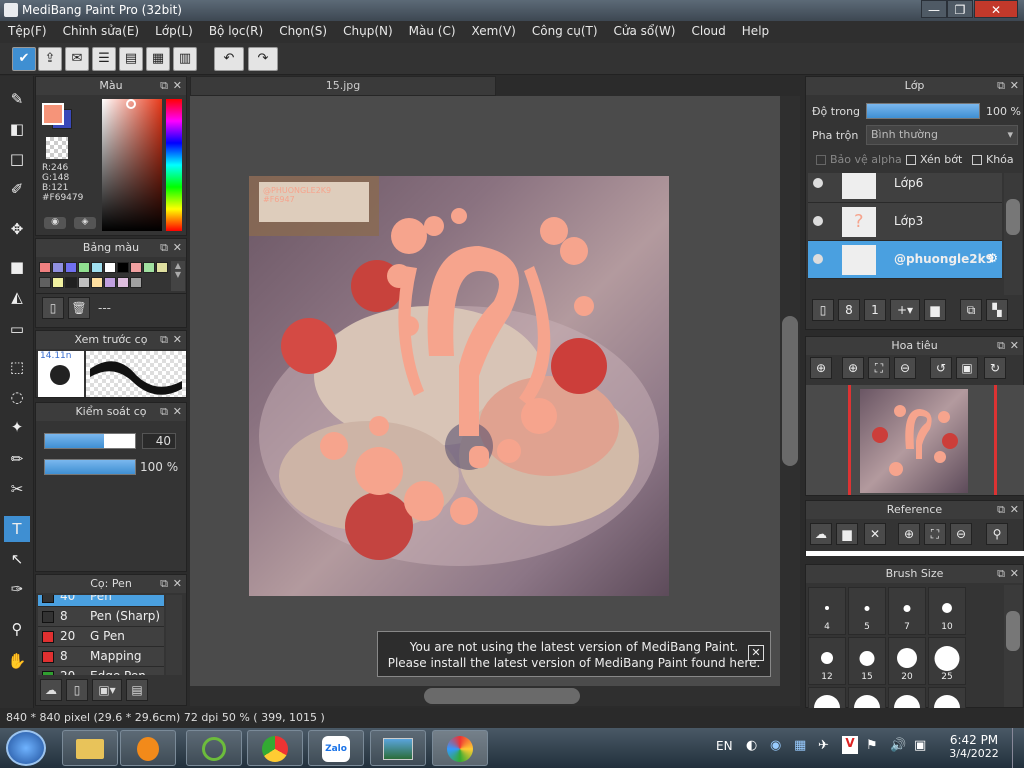 This screenshot has width=1024, height=768. What do you see at coordinates (879, 368) in the screenshot?
I see `fit-window-icon: ⛶` at bounding box center [879, 368].